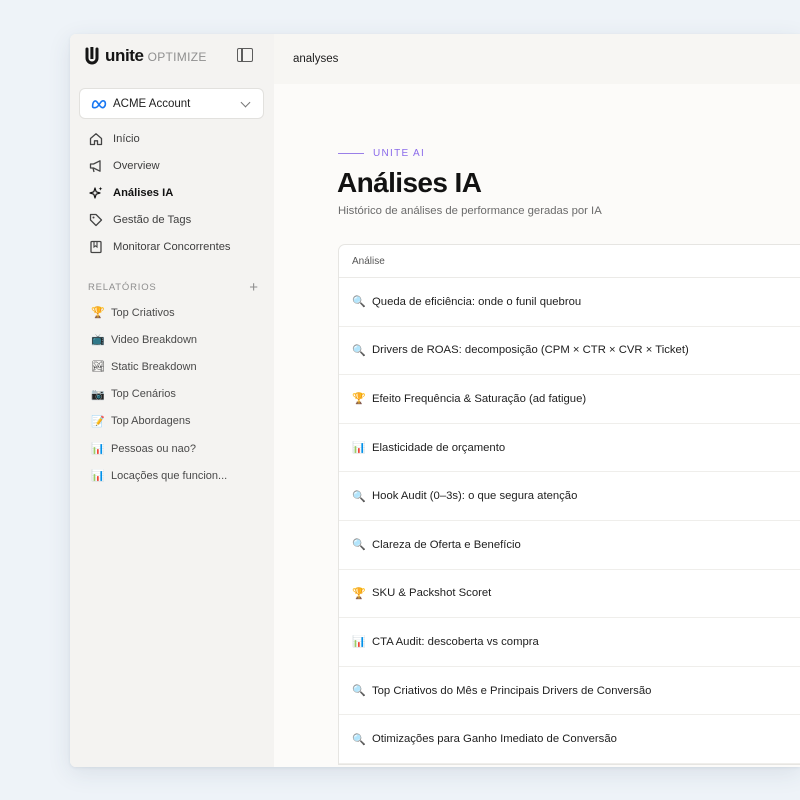  I want to click on report-item-label: Static Breakdown, so click(154, 366).